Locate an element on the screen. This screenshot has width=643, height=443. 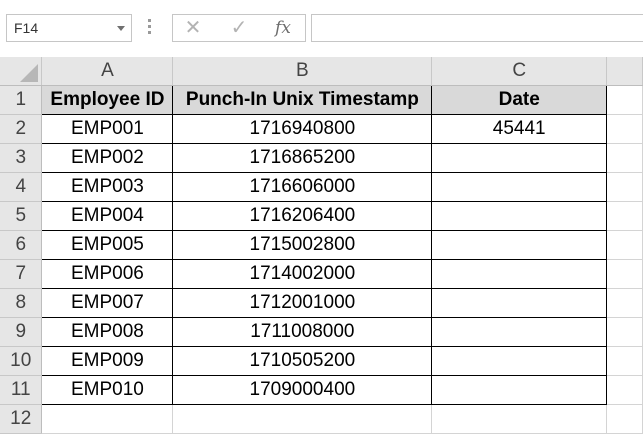
employee-id-cell: EMP008 is located at coordinates (107, 332).